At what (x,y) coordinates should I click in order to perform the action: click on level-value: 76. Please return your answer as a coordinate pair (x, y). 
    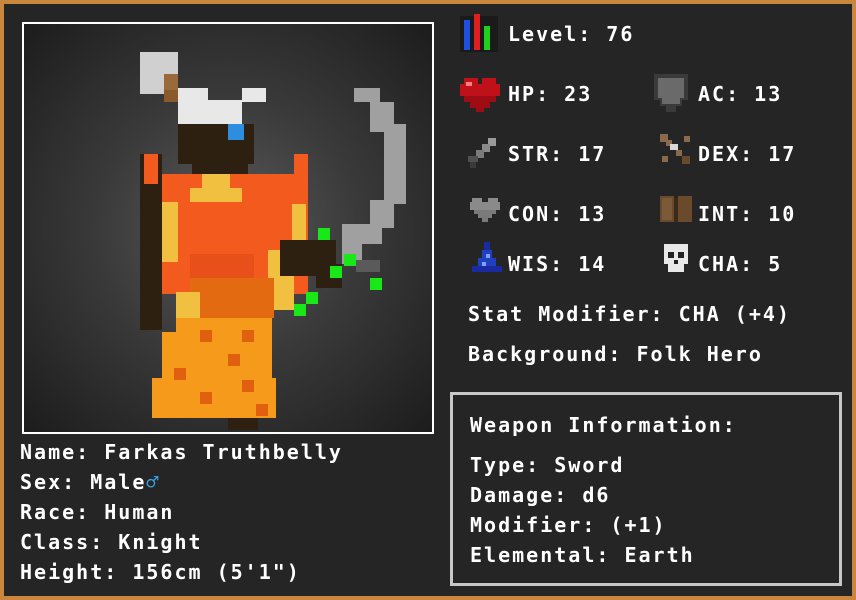
    Looking at the image, I should click on (620, 34).